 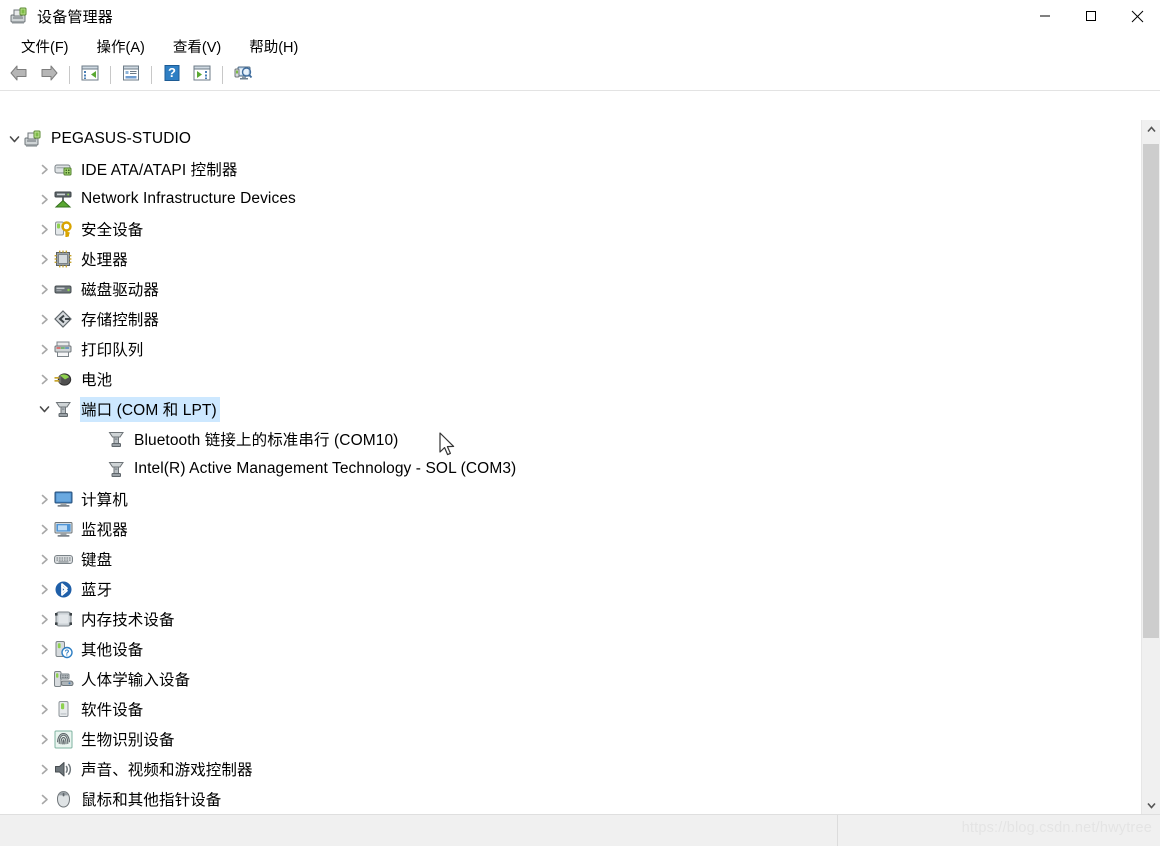 I want to click on menu-help: 帮助(H), so click(x=273, y=46).